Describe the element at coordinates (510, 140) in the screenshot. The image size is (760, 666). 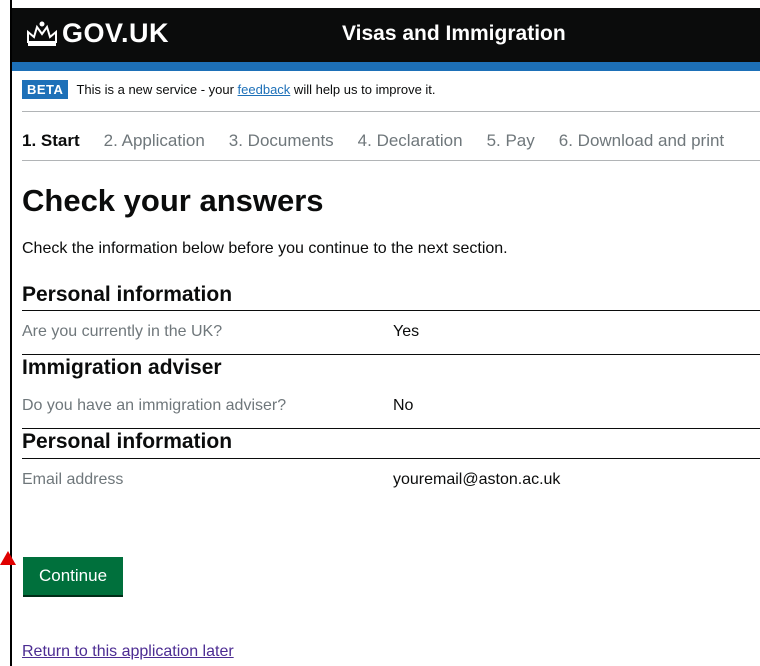
I see `step-pay: 5. Pay` at that location.